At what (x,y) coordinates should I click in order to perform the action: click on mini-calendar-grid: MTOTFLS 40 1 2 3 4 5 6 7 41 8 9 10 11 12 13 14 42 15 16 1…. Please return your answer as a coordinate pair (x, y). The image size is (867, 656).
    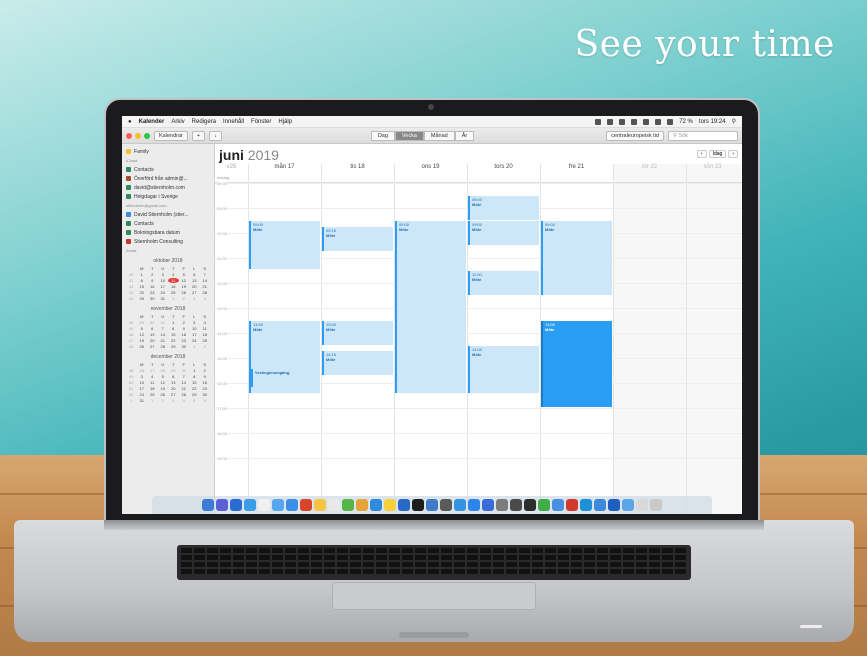
    Looking at the image, I should click on (168, 283).